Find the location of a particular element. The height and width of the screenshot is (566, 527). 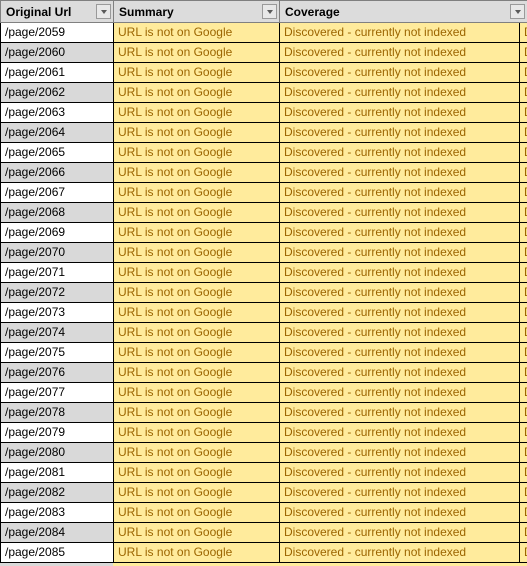

cell-original-url: /page/2079 is located at coordinates (57, 432).